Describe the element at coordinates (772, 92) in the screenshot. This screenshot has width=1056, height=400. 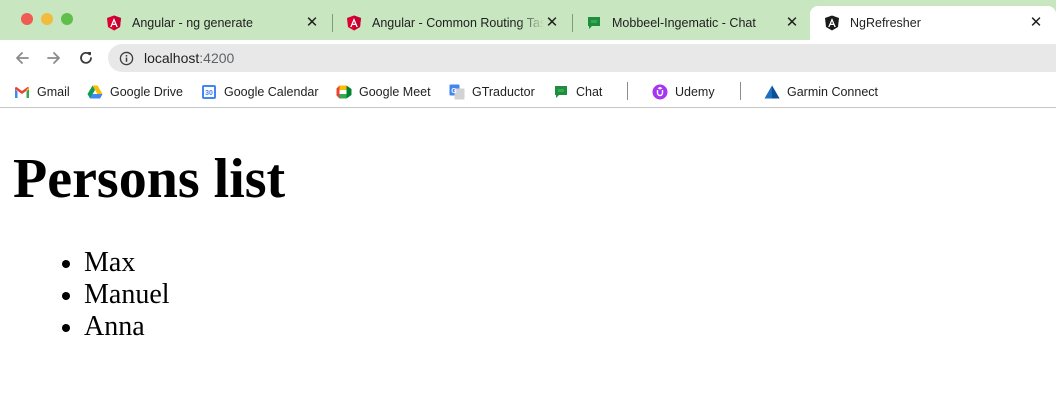
I see `garmin-icon` at that location.